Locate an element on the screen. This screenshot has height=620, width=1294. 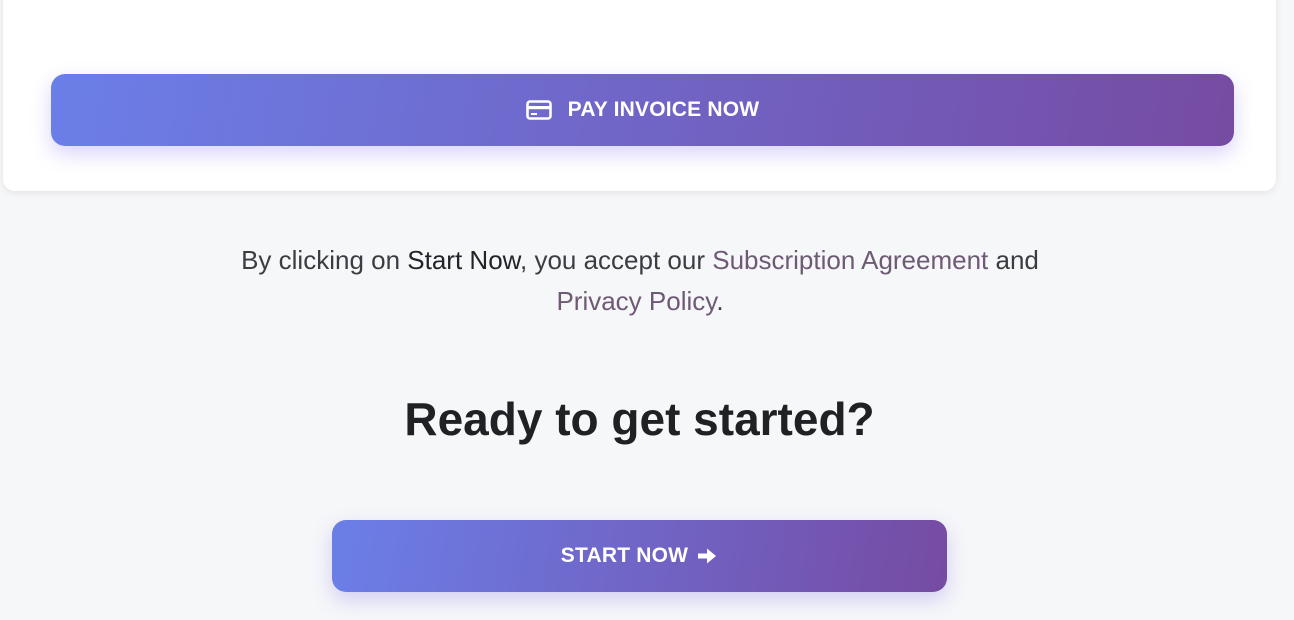
pay-invoice-button: PAY INVOICE NOW is located at coordinates (642, 110).